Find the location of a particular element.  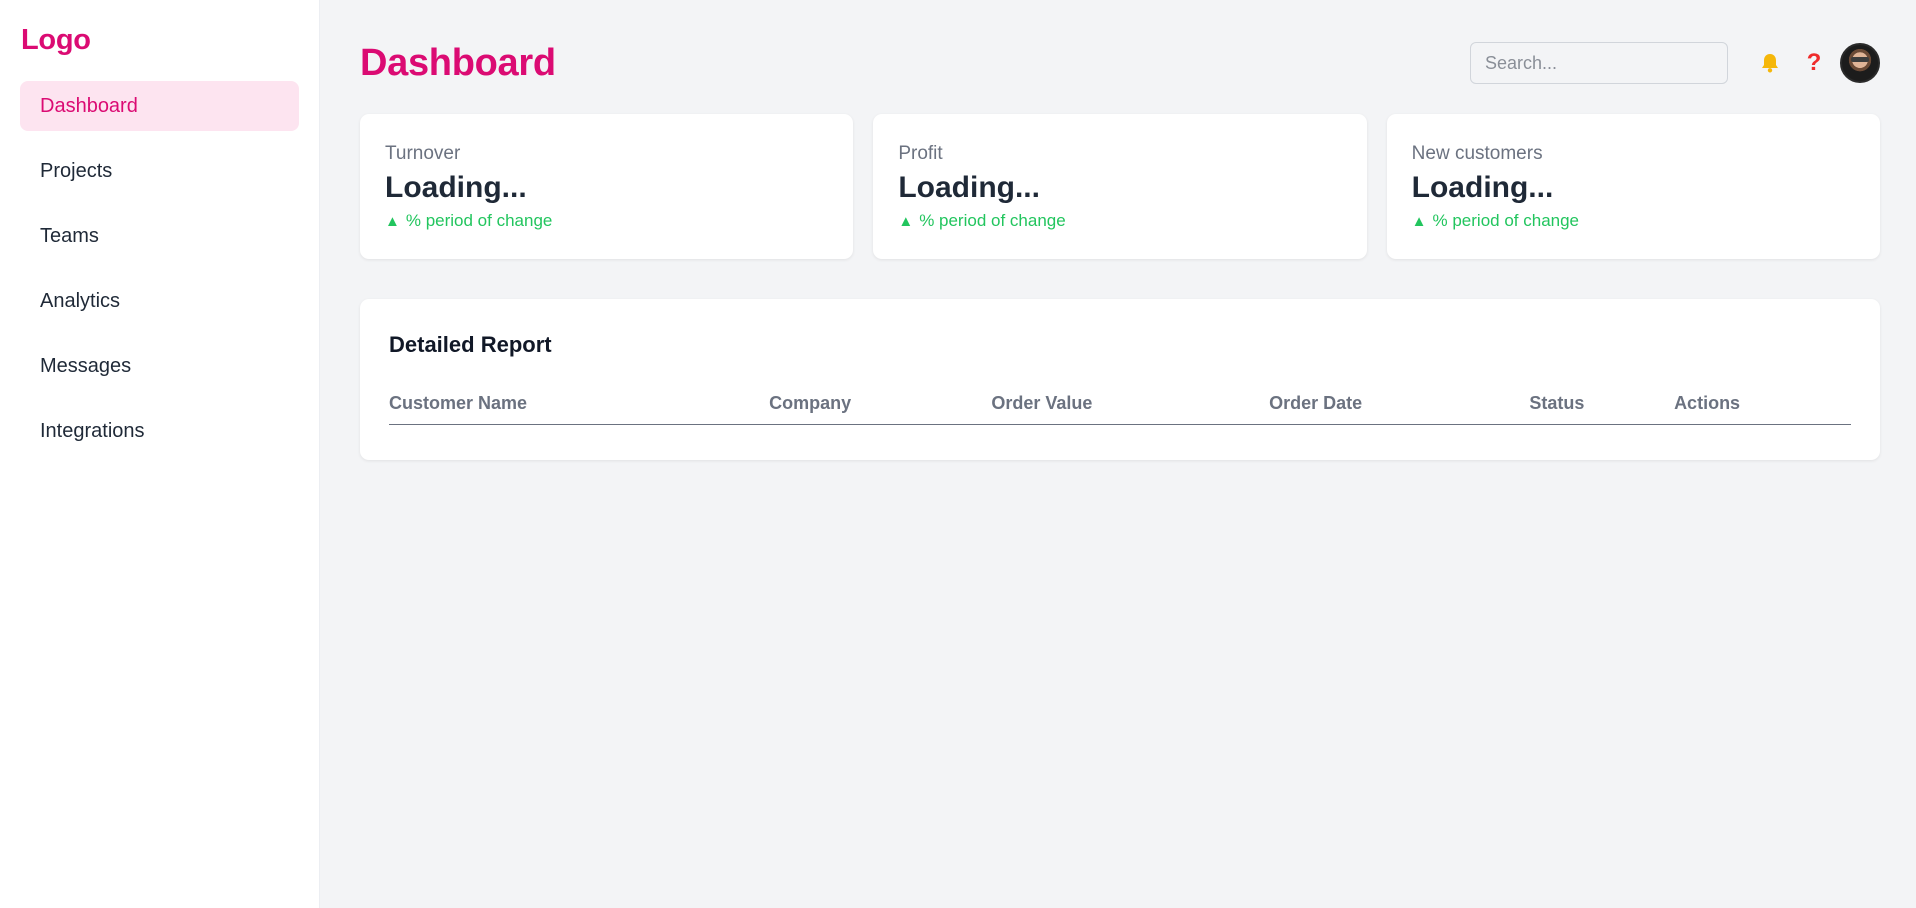

column-header-status: Status is located at coordinates (1602, 409).